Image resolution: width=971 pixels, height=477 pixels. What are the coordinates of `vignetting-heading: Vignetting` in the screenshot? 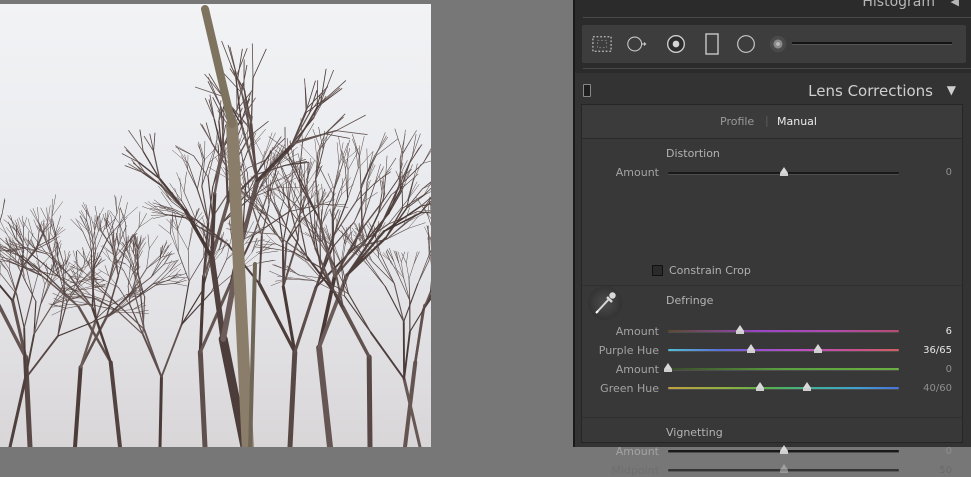 It's located at (694, 432).